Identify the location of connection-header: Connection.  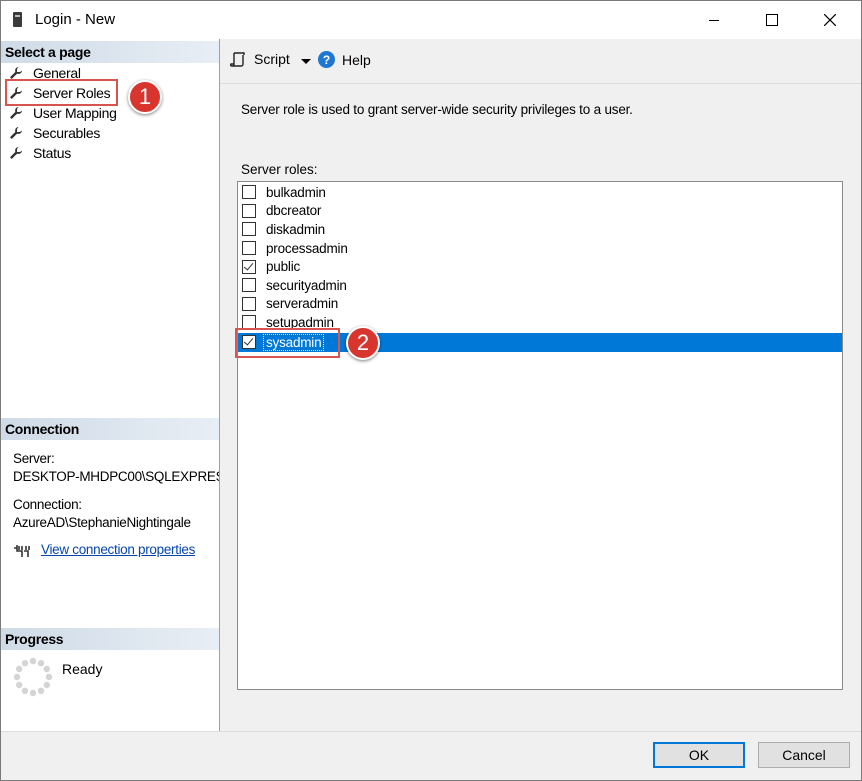
(110, 429).